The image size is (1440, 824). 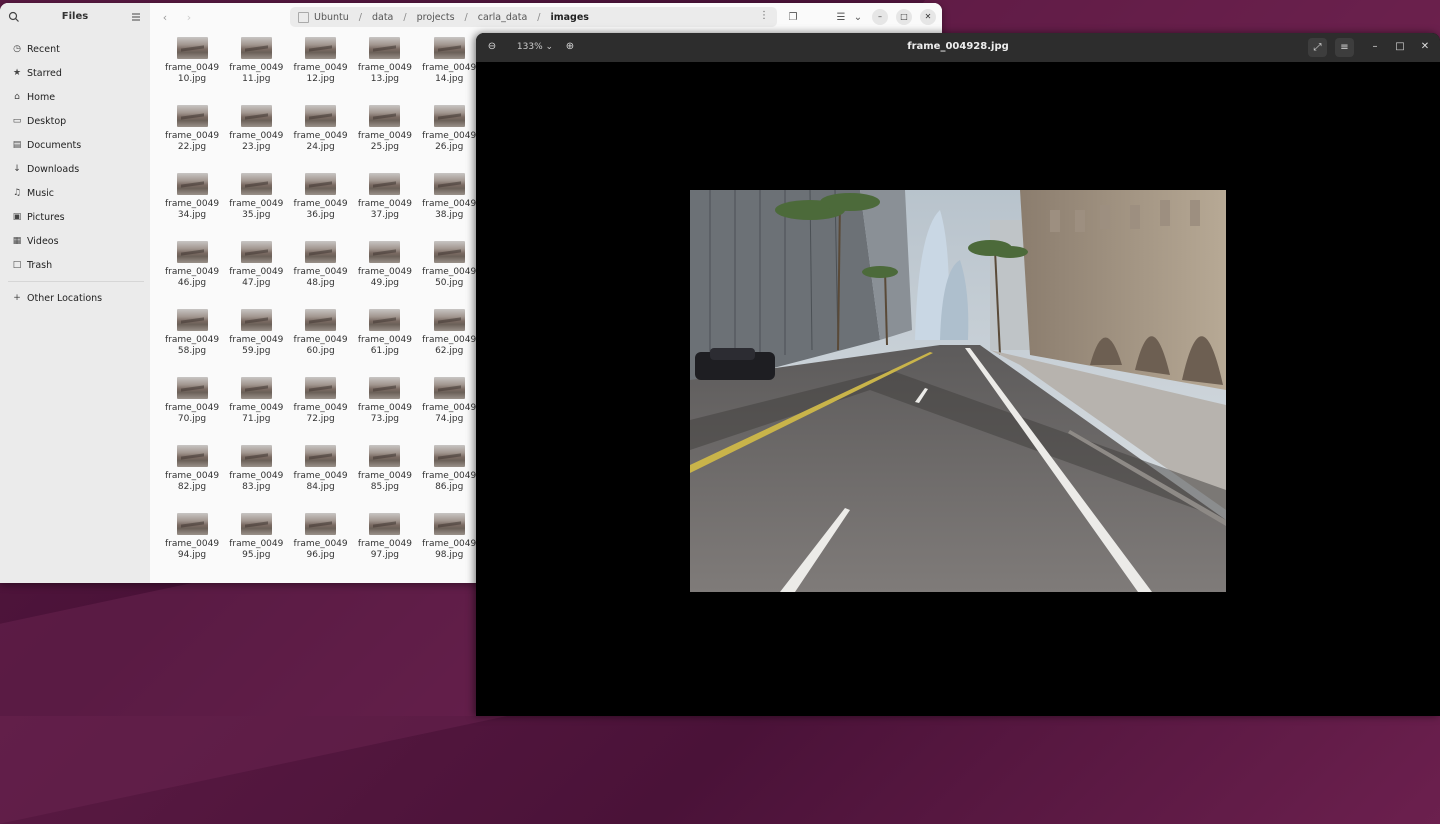 What do you see at coordinates (385, 265) in the screenshot?
I see `file-item: frame_0049 49.jpg` at bounding box center [385, 265].